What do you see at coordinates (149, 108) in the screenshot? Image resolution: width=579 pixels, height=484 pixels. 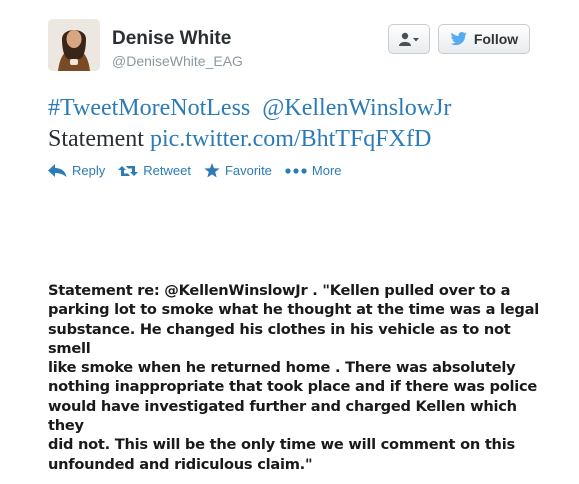 I see `hashtag-link: #TweetMoreNotLess` at bounding box center [149, 108].